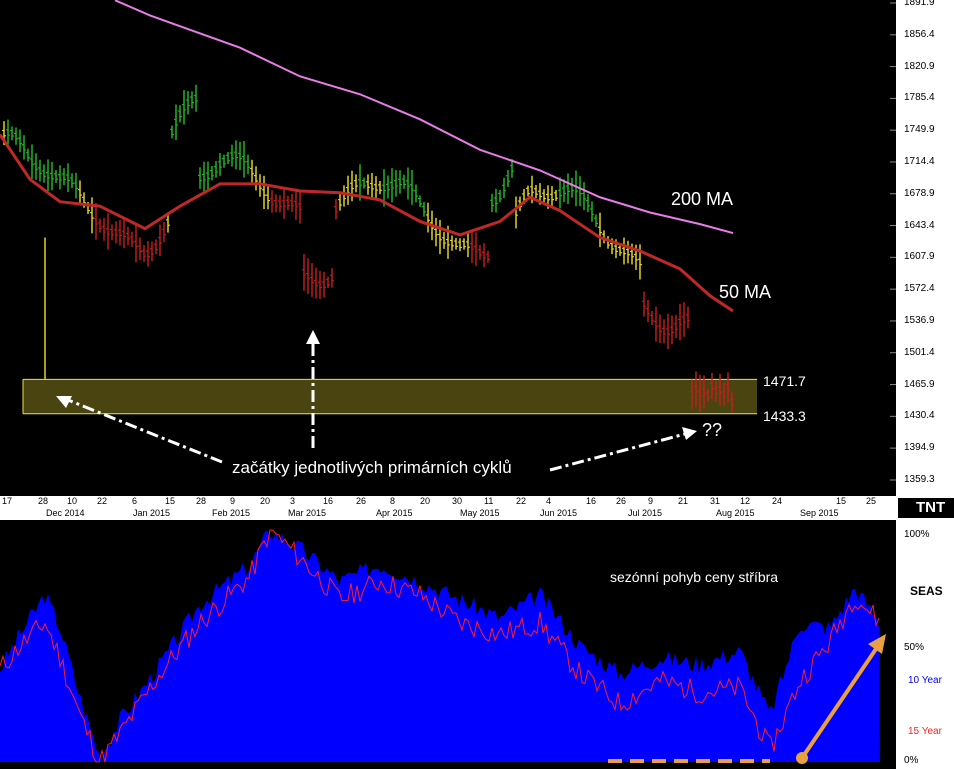 The image size is (954, 769). I want to click on date-tick-day: 30, so click(457, 501).